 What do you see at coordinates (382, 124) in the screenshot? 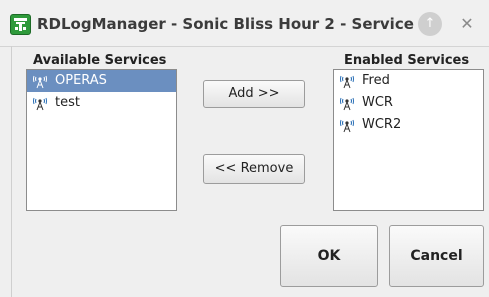
I see `service-name: WCR2` at bounding box center [382, 124].